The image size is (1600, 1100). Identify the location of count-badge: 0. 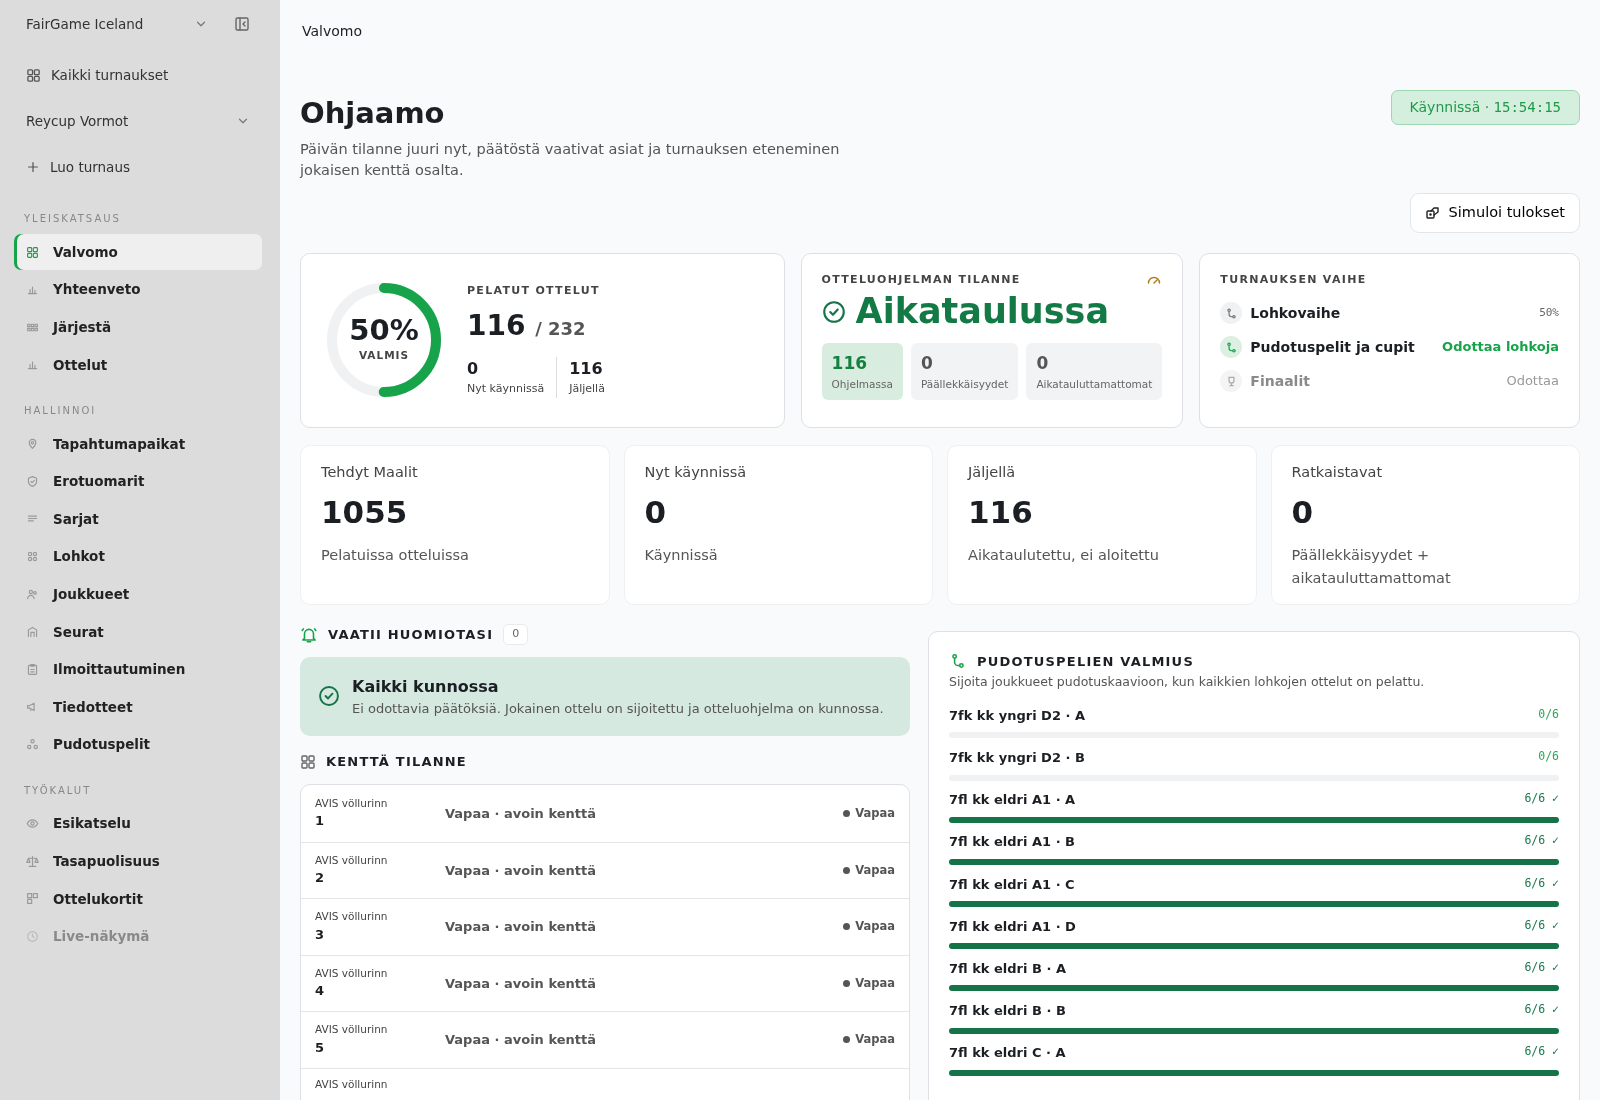
(516, 634).